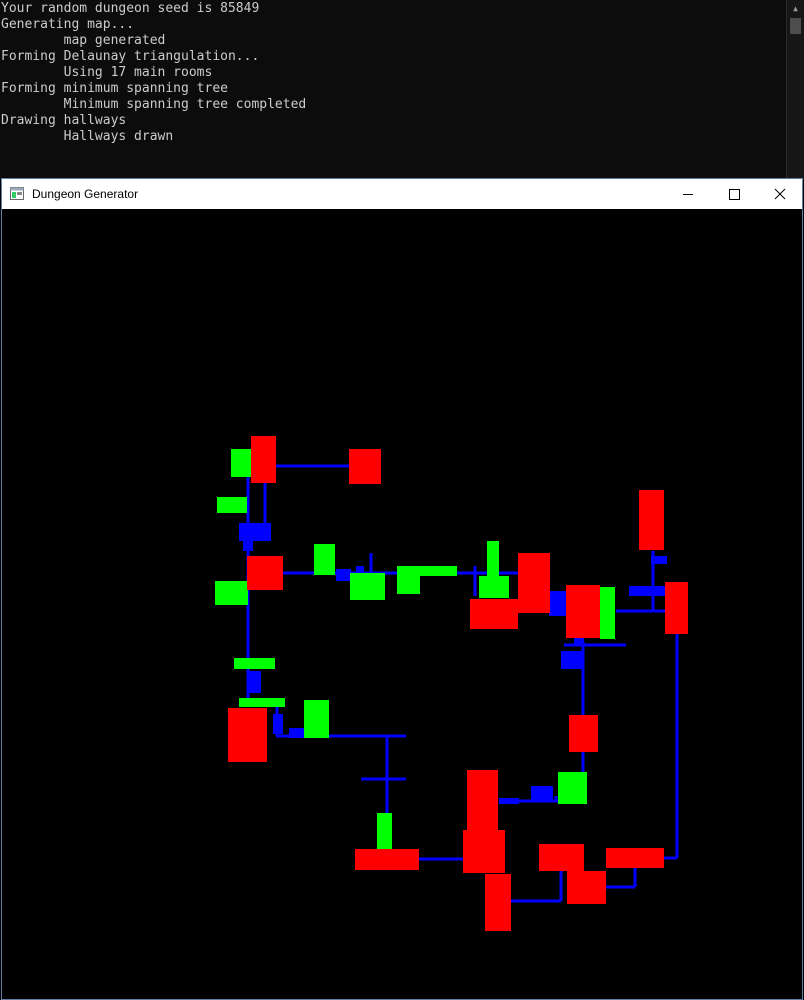 This screenshot has height=1000, width=804. What do you see at coordinates (795, 90) in the screenshot?
I see `console-scrollbar: ▲` at bounding box center [795, 90].